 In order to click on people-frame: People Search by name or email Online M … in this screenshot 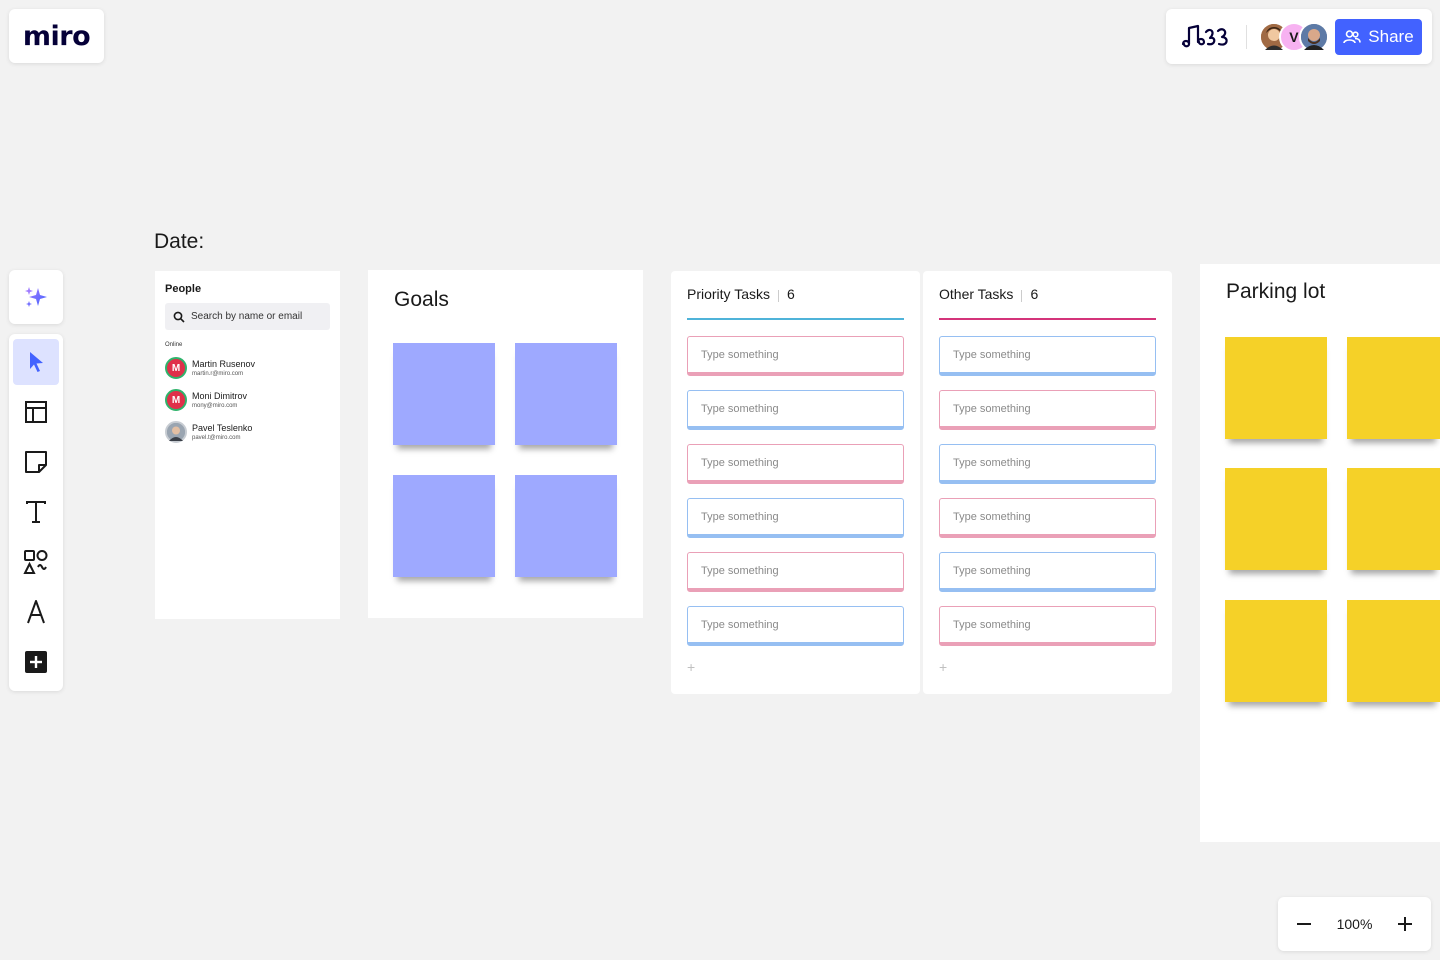, I will do `click(247, 445)`.